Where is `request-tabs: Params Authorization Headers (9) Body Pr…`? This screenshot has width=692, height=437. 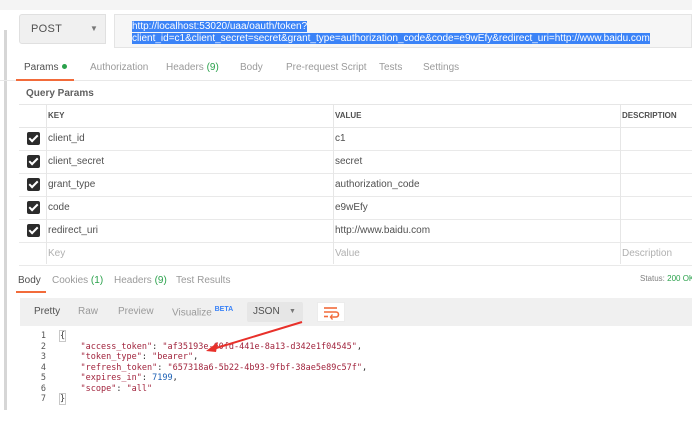
request-tabs: Params Authorization Headers (9) Body Pr… is located at coordinates (346, 69).